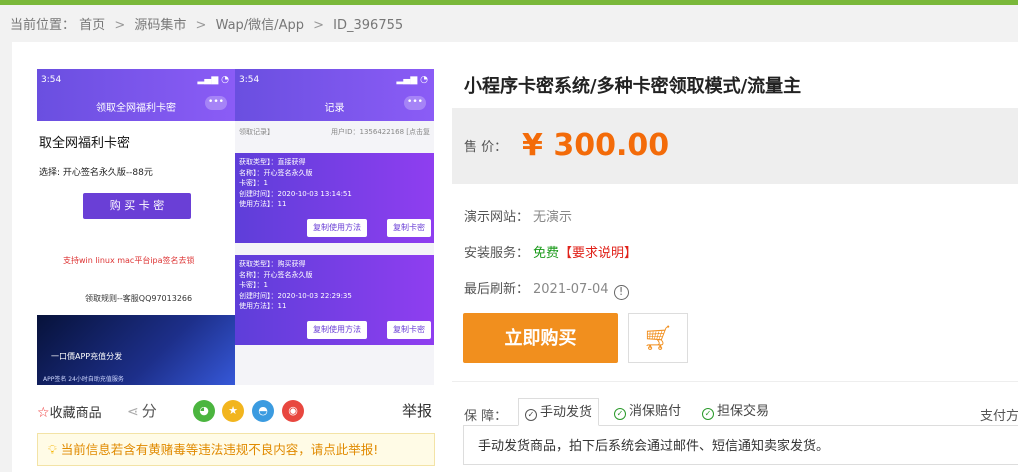  What do you see at coordinates (633, 86) in the screenshot?
I see `product-title: 小程序卡密系统/多种卡密领取模式/流量主` at bounding box center [633, 86].